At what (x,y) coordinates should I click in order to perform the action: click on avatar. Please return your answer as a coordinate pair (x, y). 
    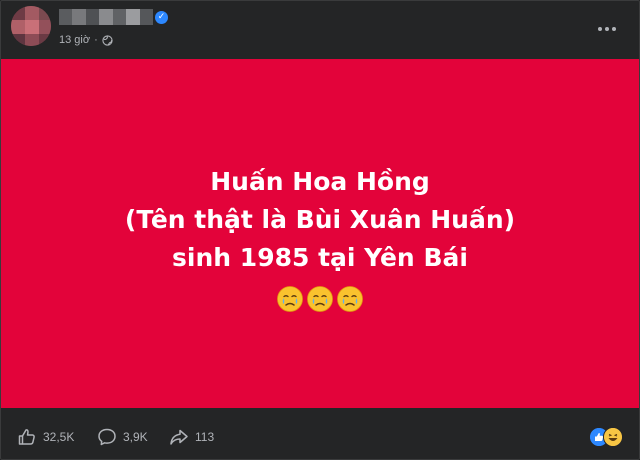
    Looking at the image, I should click on (31, 26).